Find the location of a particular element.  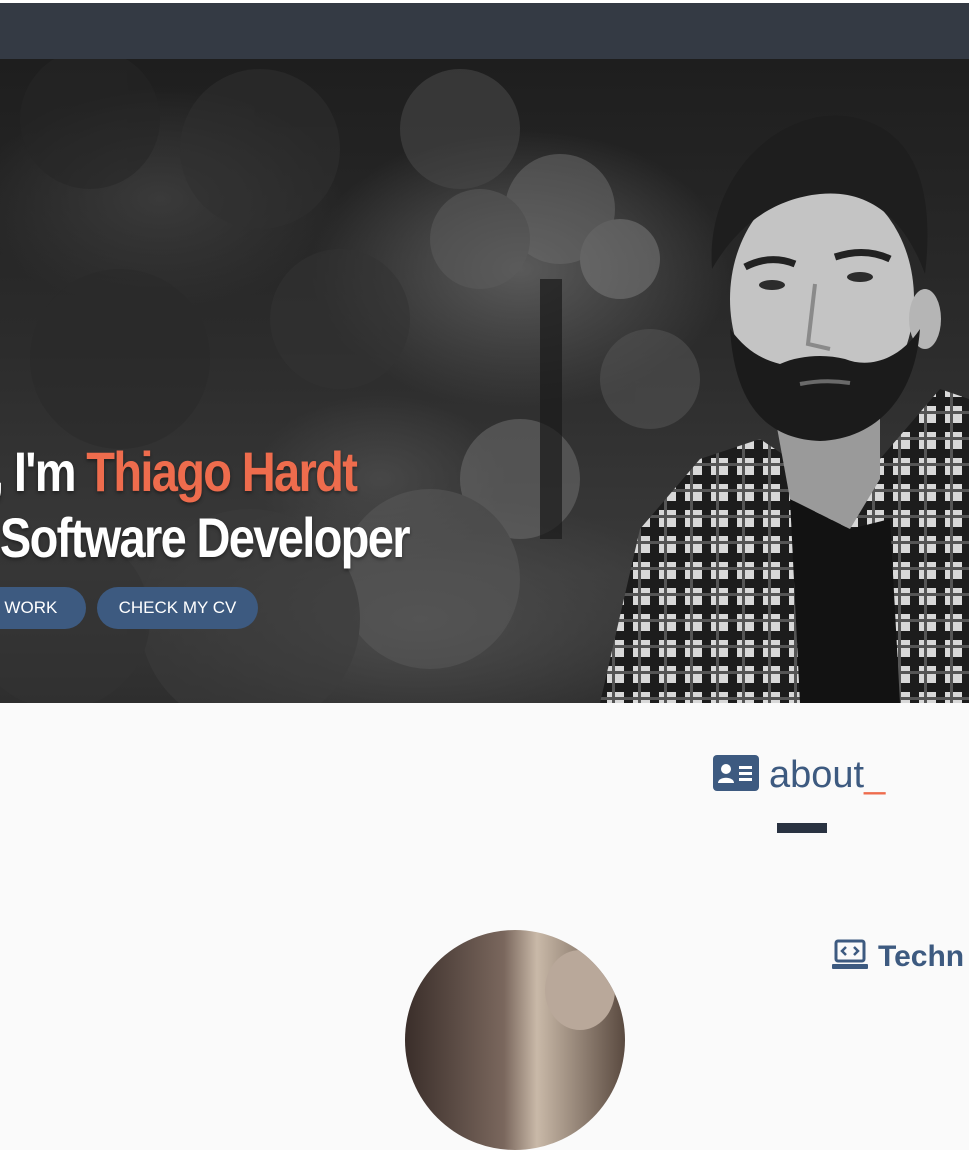

navbar is located at coordinates (484, 31).